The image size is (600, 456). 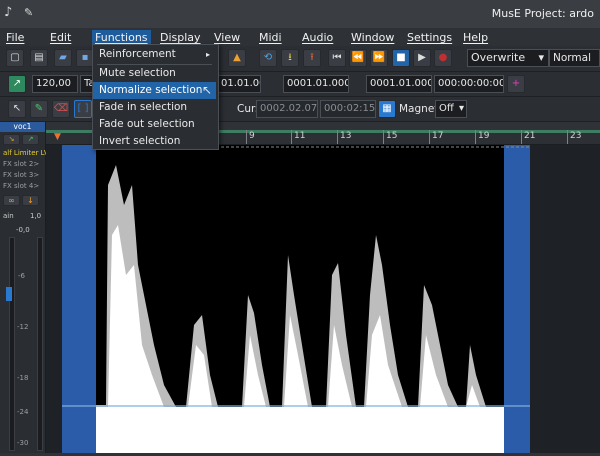 What do you see at coordinates (40, 344) in the screenshot?
I see `level-meter-right` at bounding box center [40, 344].